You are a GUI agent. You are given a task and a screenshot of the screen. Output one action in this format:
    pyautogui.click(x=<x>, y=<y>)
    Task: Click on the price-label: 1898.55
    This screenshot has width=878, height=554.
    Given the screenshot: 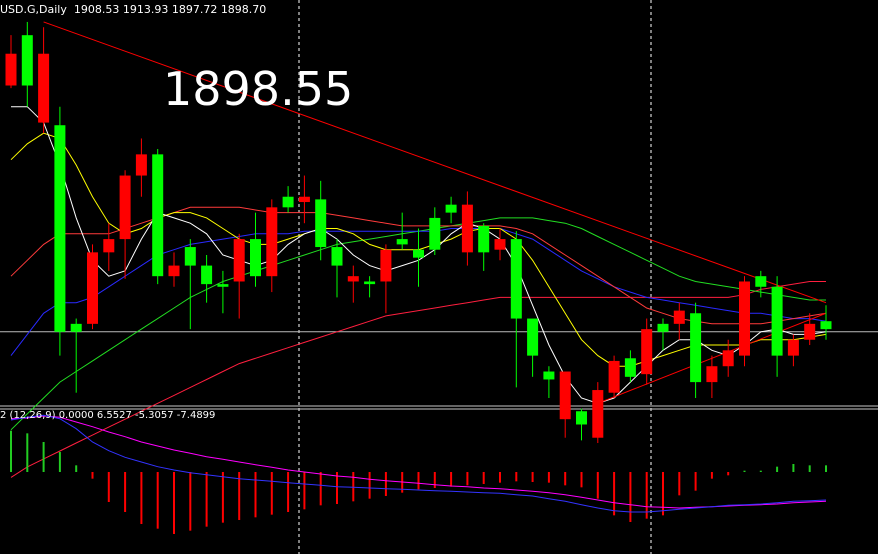 What is the action you would take?
    pyautogui.click(x=258, y=89)
    